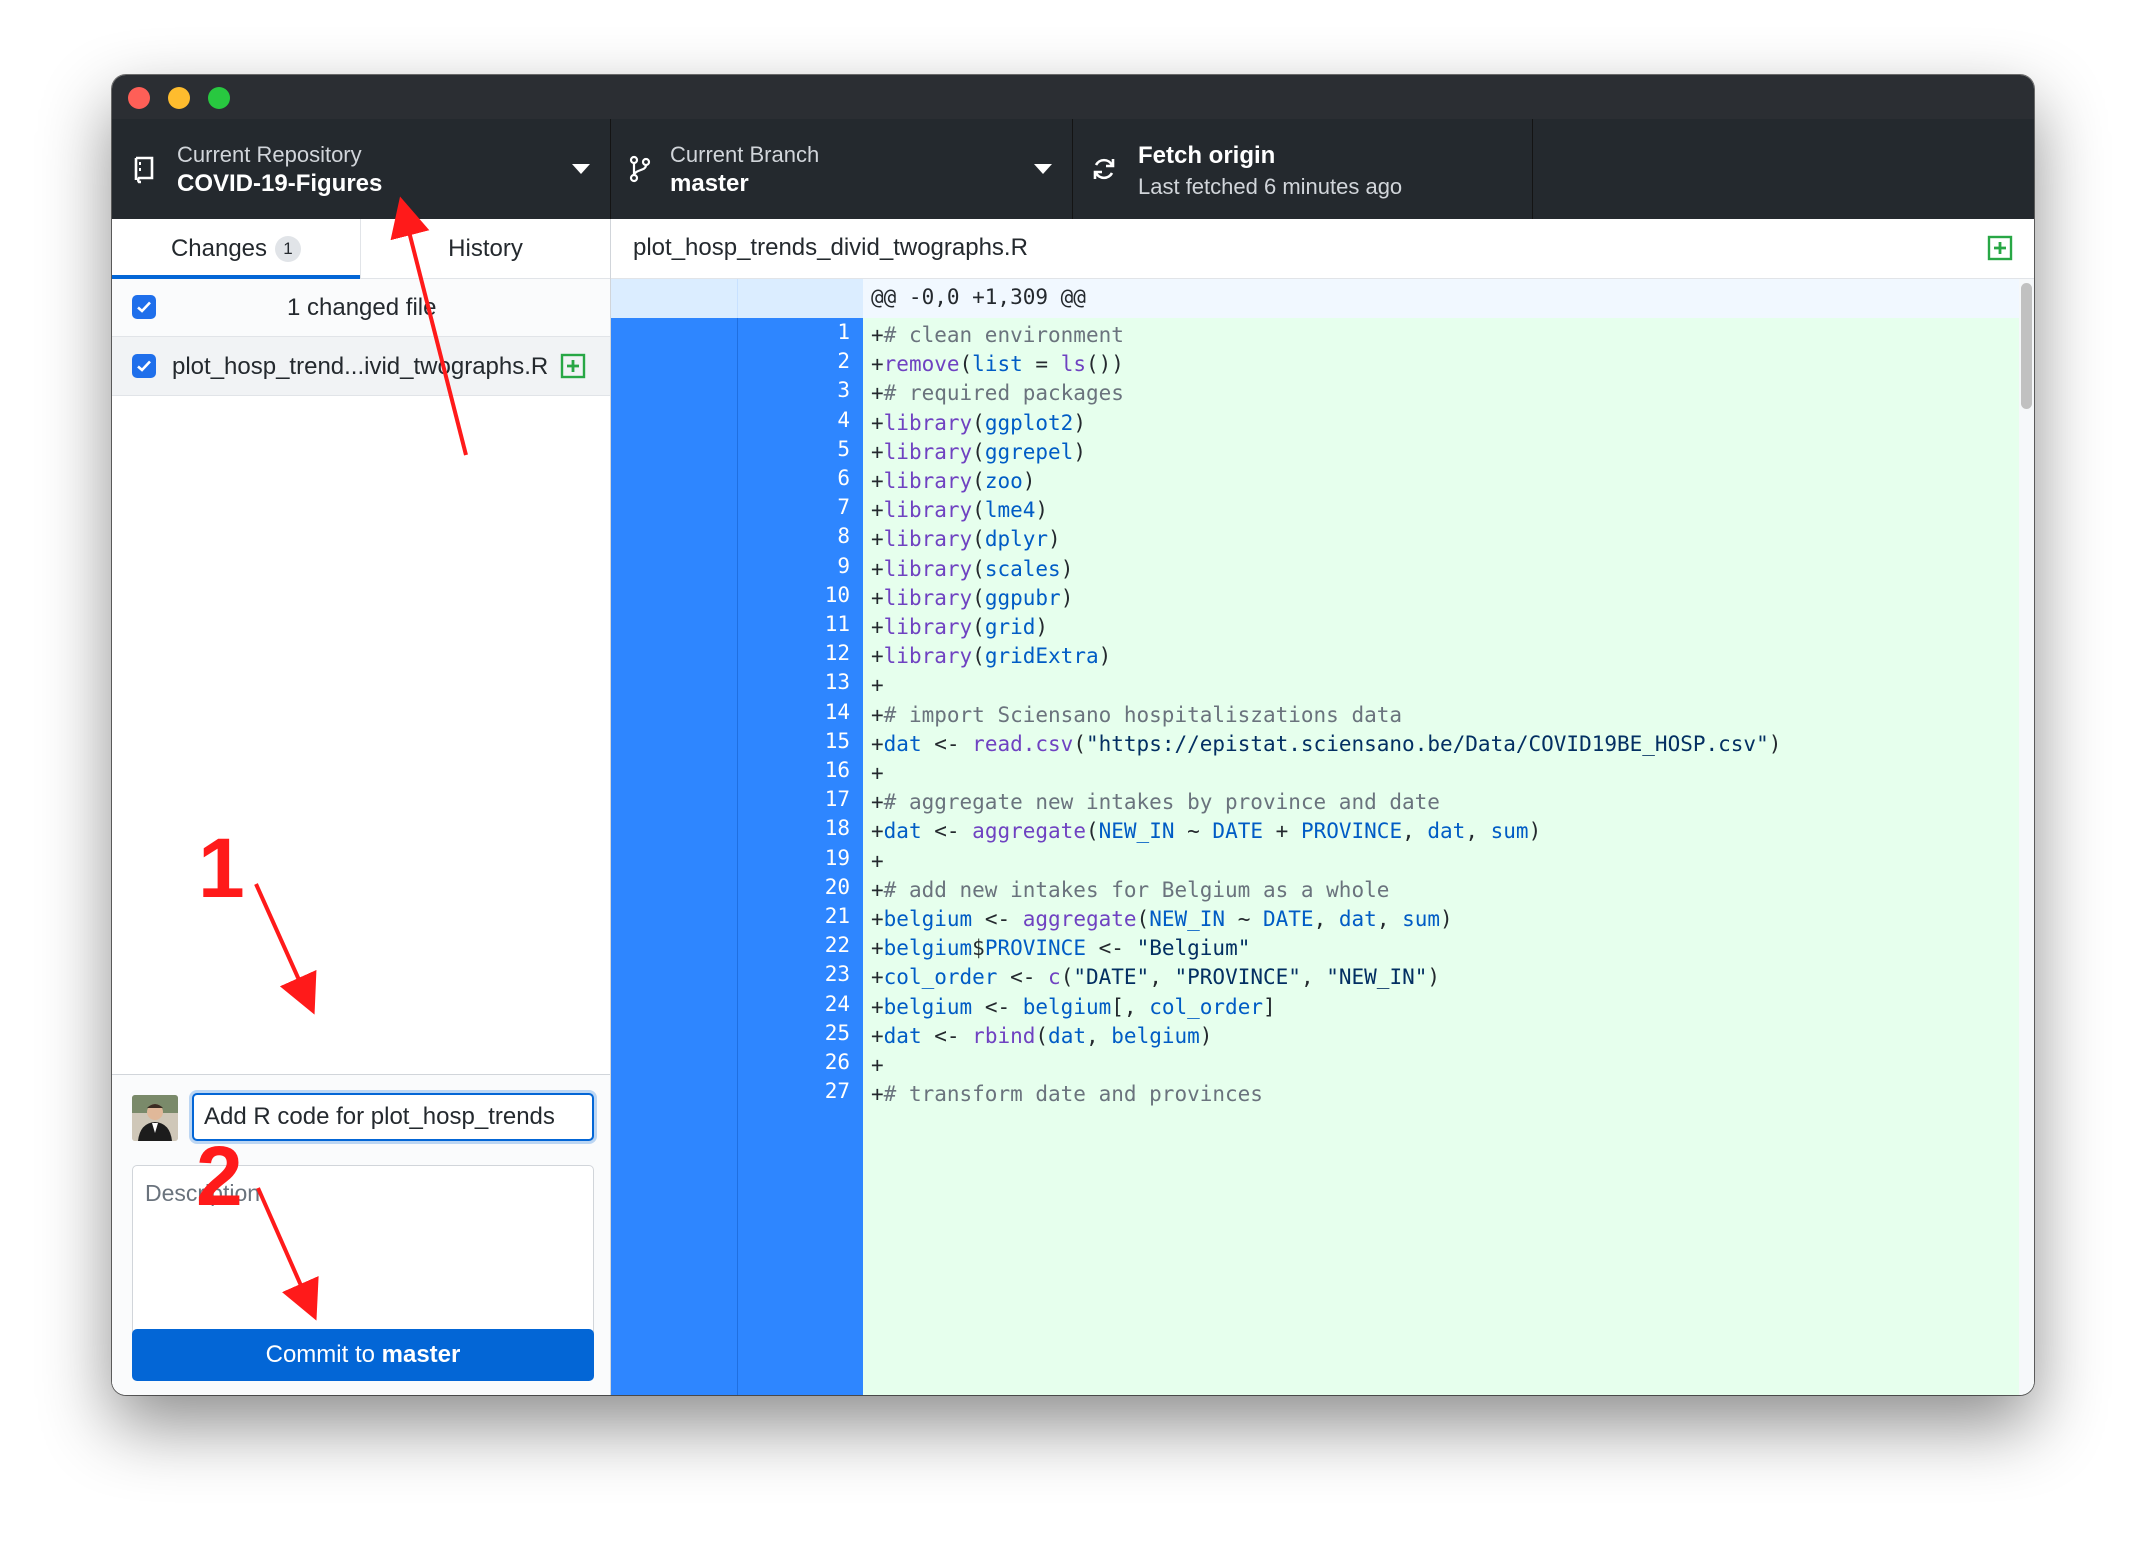 Image resolution: width=2144 pixels, height=1544 pixels. What do you see at coordinates (361, 758) in the screenshot?
I see `annotation-arrows` at bounding box center [361, 758].